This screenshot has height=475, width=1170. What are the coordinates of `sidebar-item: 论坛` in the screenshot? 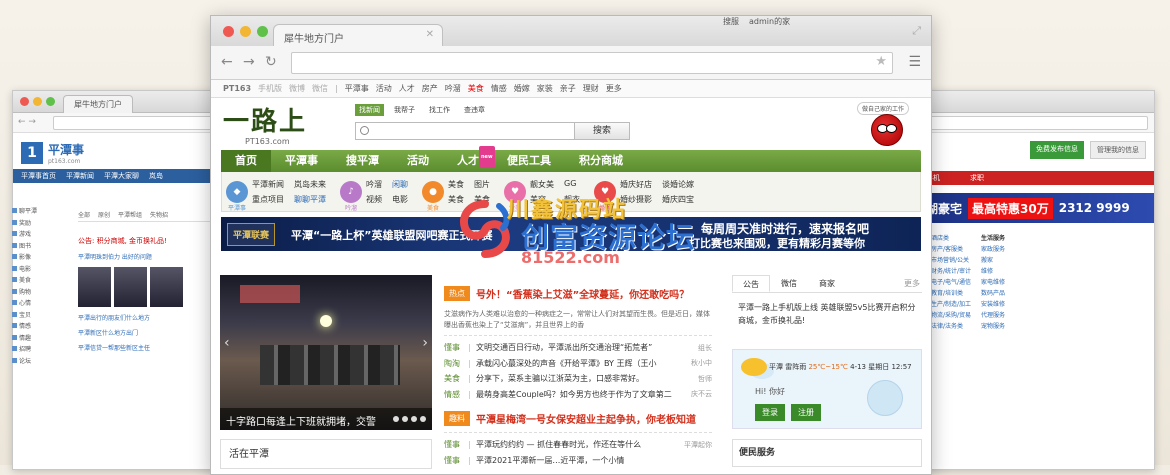 It's located at (38, 361).